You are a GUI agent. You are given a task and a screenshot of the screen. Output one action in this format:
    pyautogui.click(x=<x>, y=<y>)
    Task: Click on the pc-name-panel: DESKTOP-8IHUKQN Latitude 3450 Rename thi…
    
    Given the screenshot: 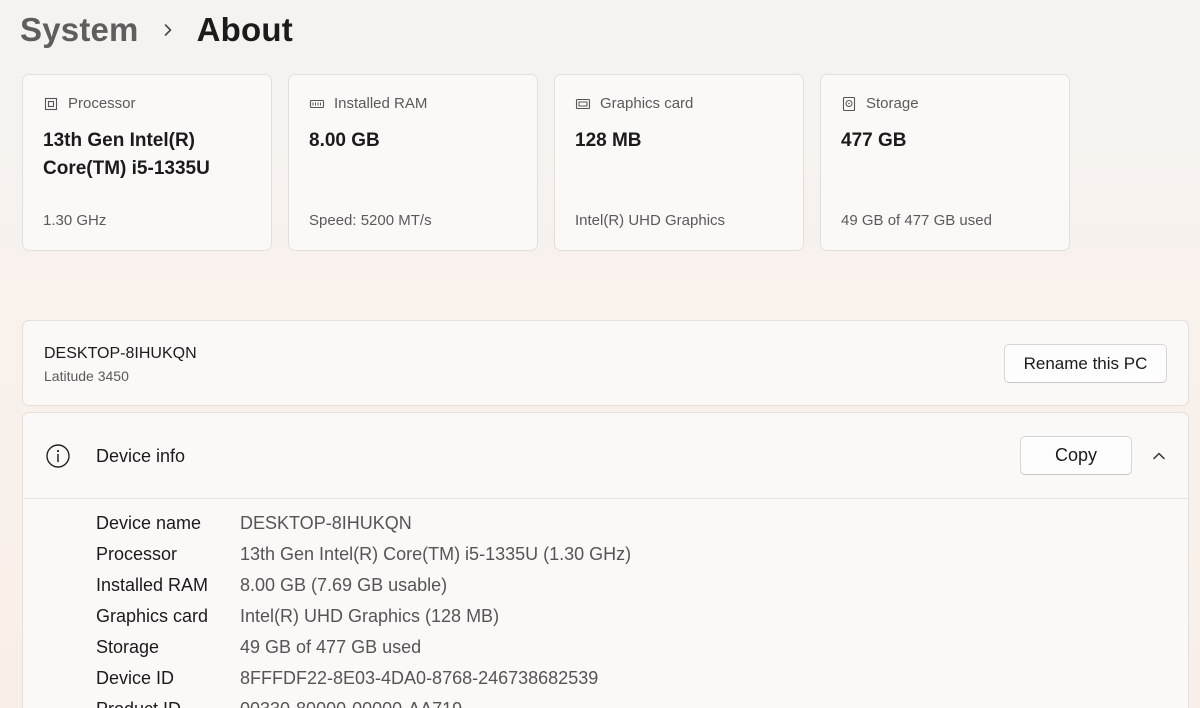 What is the action you would take?
    pyautogui.click(x=605, y=363)
    